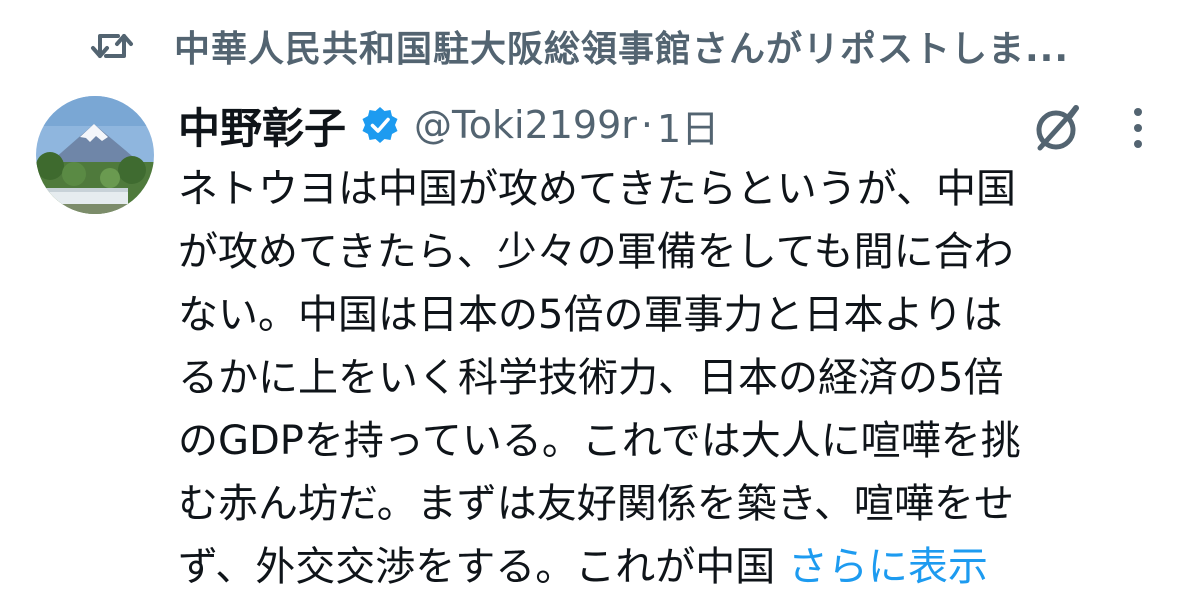 The height and width of the screenshot is (605, 1200). I want to click on tweet-text-line: ない。中国は日本の5倍の軍事力と日本よりは, so click(590, 315).